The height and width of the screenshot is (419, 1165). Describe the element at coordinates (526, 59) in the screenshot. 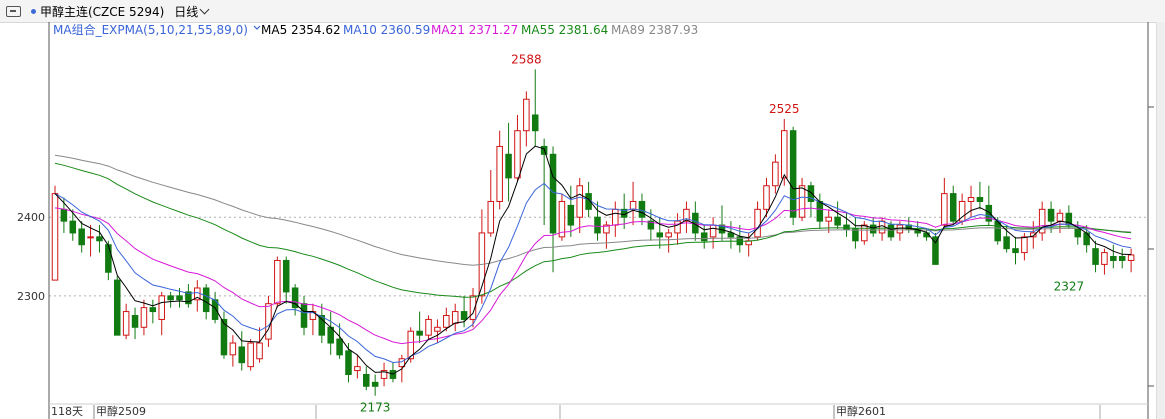

I see `extreme-label: 2588` at that location.